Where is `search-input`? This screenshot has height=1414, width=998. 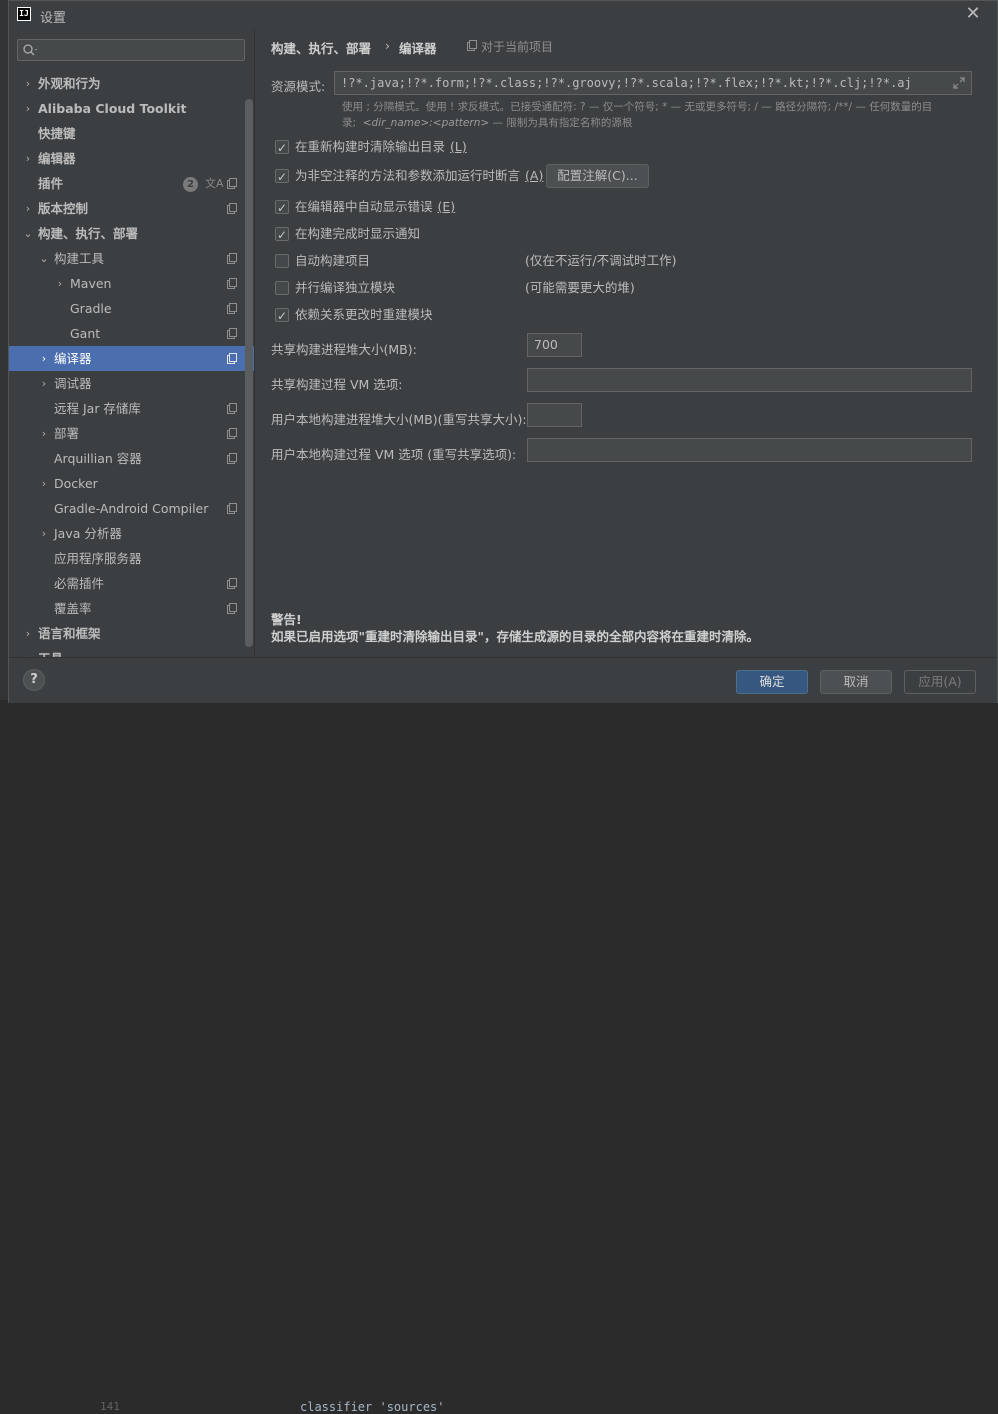 search-input is located at coordinates (131, 50).